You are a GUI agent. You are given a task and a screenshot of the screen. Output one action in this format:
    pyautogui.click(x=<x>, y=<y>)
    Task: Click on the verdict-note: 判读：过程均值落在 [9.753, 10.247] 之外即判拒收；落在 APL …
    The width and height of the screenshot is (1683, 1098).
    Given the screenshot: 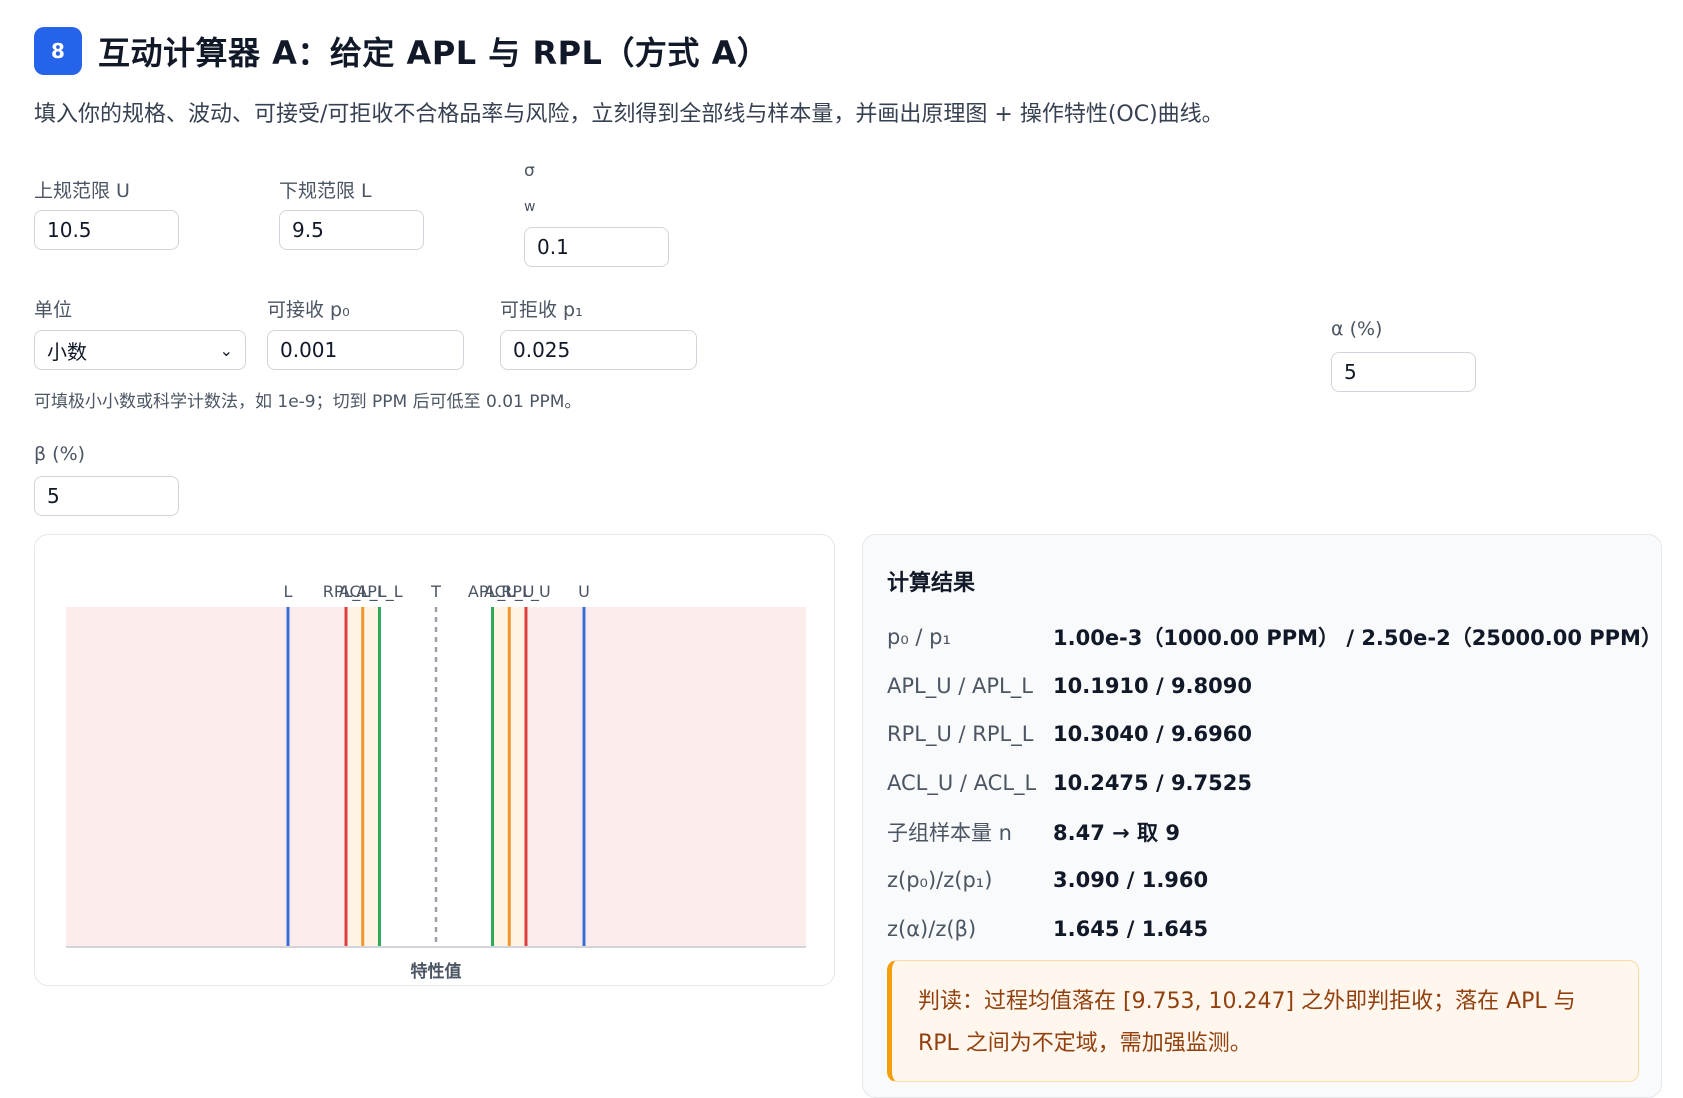 What is the action you would take?
    pyautogui.click(x=1263, y=1021)
    